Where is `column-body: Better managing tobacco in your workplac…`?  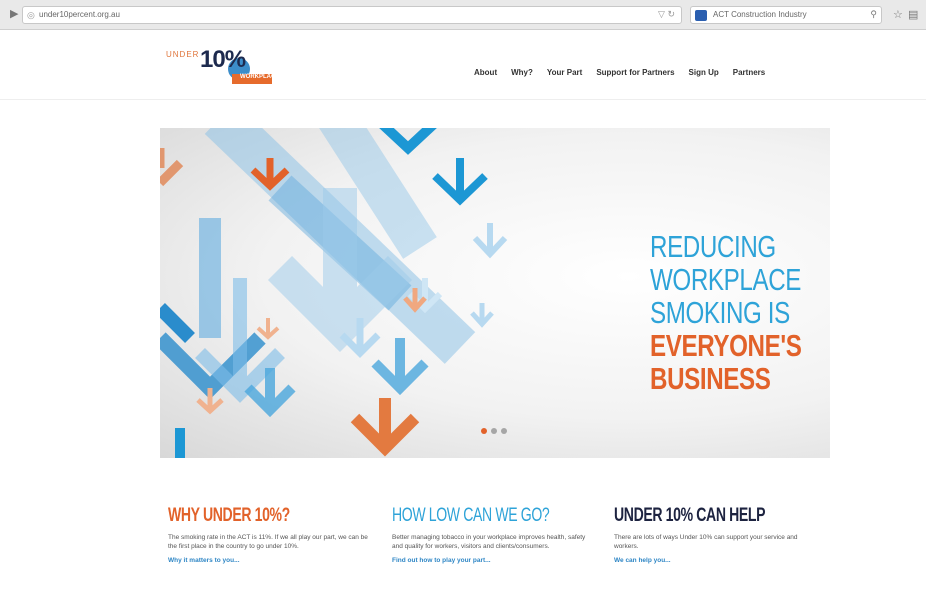
column-body: Better managing tobacco in your workplac… is located at coordinates (489, 542).